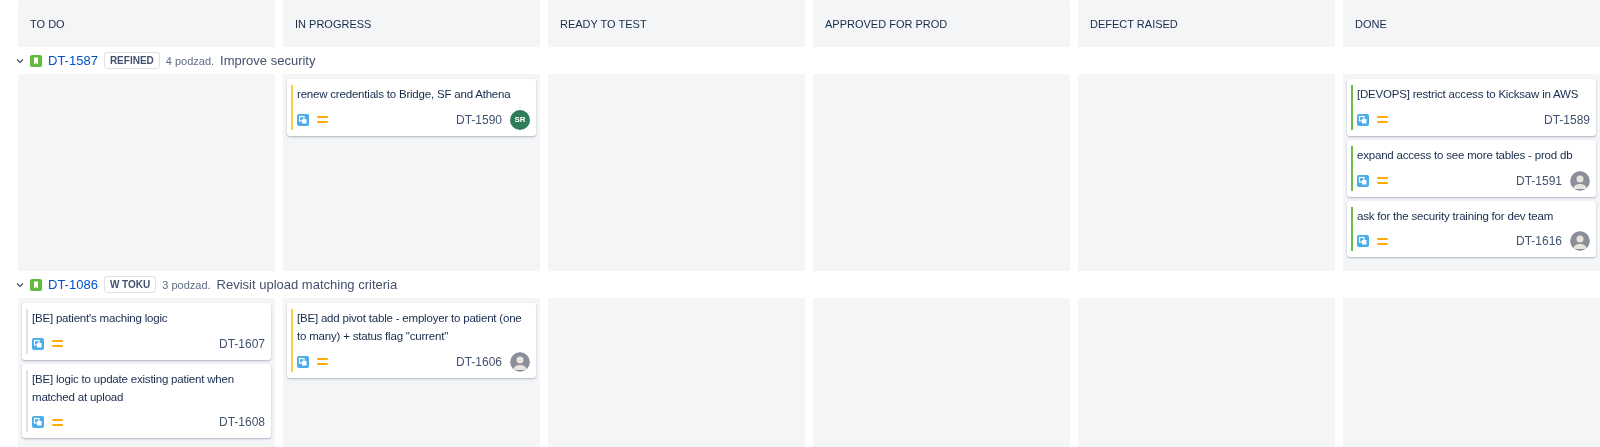 The image size is (1600, 447). Describe the element at coordinates (146, 23) in the screenshot. I see `column-header: TO DO` at that location.